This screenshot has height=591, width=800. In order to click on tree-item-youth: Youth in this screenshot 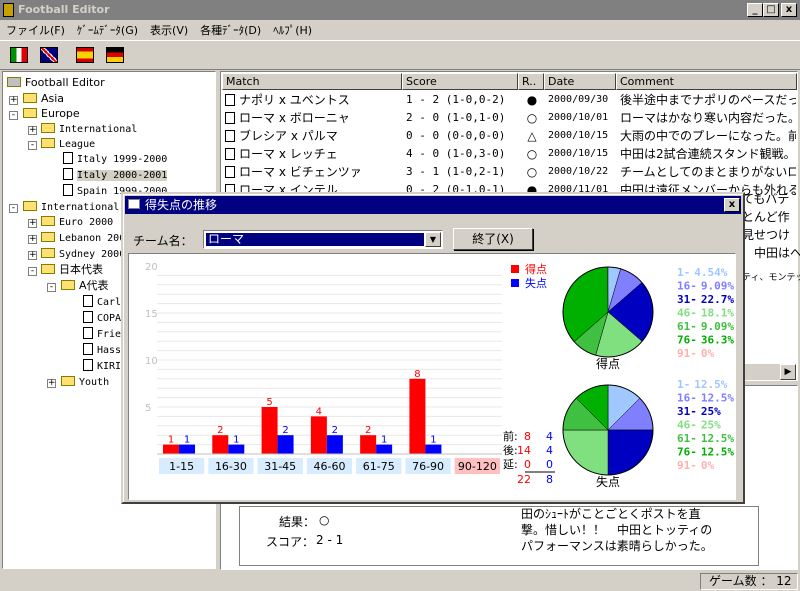, I will do `click(85, 382)`.